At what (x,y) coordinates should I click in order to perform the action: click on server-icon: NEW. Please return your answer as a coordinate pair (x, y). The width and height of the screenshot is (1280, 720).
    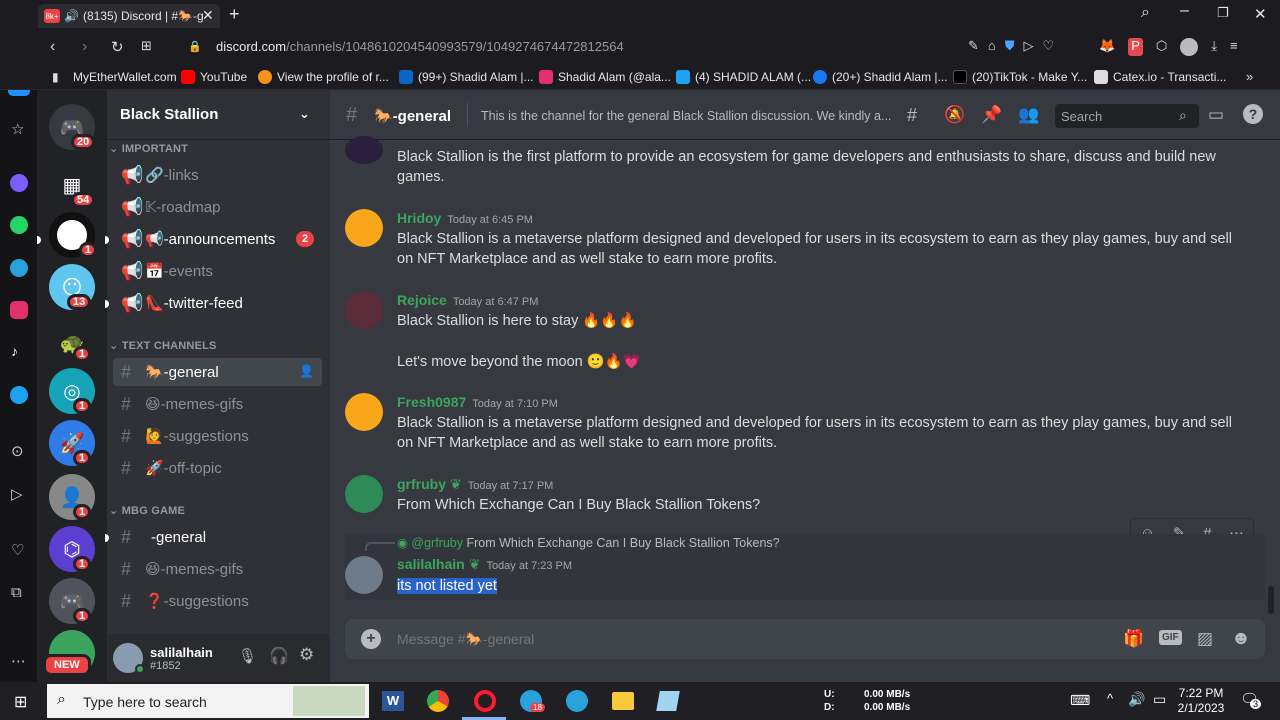
    Looking at the image, I should click on (69, 653).